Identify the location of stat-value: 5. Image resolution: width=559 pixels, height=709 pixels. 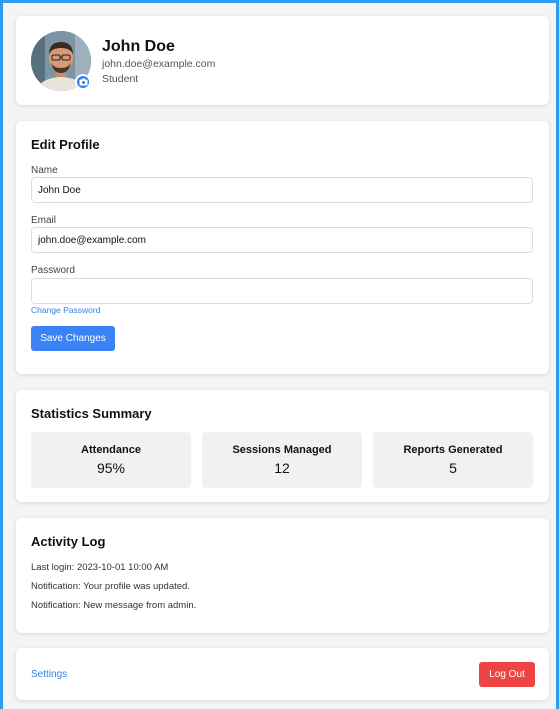
(453, 468).